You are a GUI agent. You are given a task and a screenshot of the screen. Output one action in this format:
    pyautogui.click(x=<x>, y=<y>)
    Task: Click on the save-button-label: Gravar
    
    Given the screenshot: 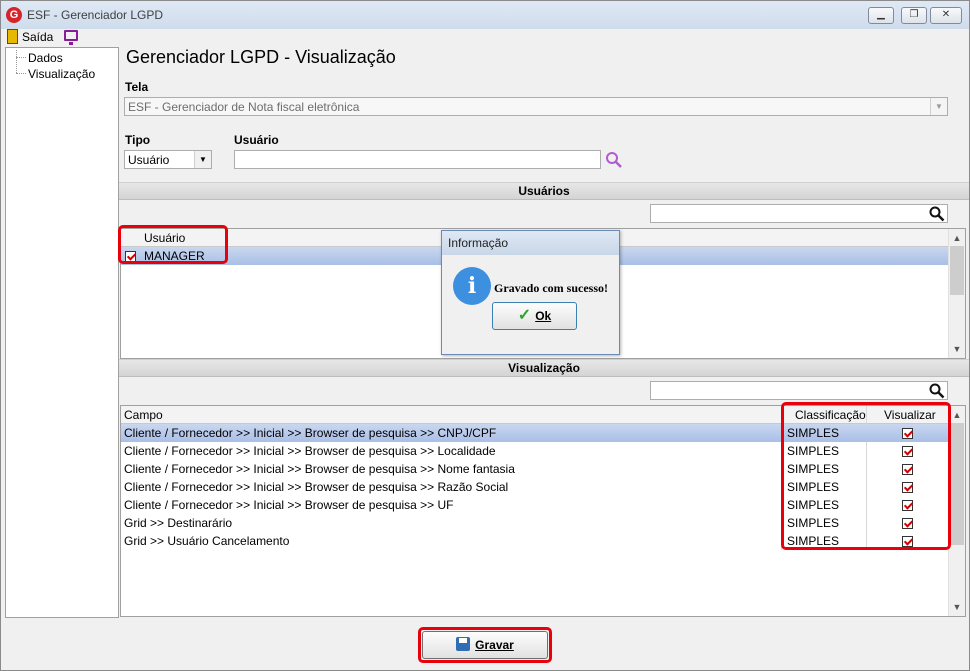 What is the action you would take?
    pyautogui.click(x=494, y=645)
    